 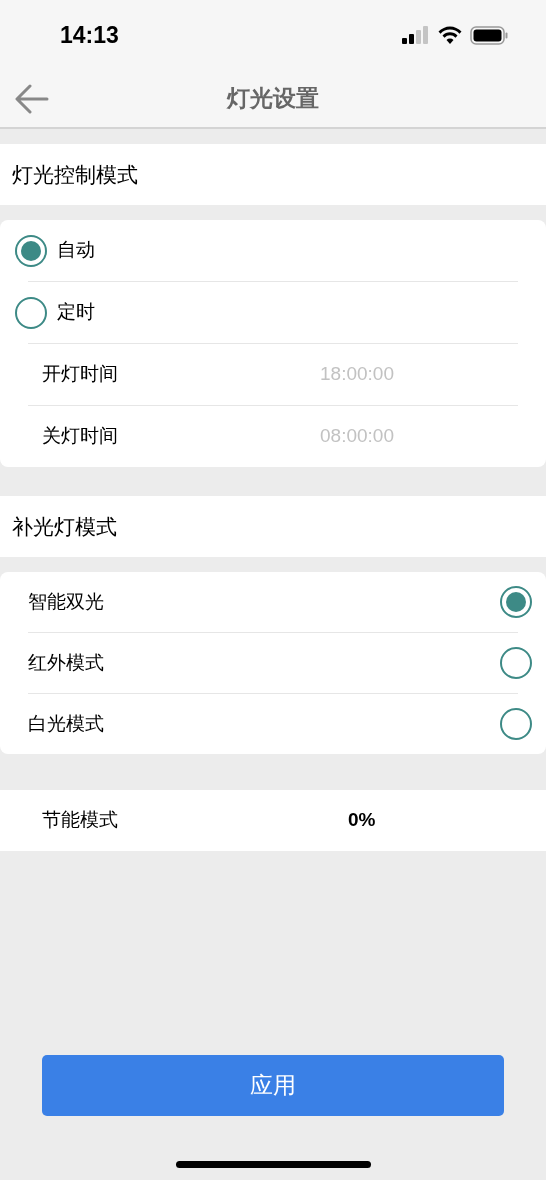 What do you see at coordinates (273, 663) in the screenshot?
I see `mode-option: 红外模式` at bounding box center [273, 663].